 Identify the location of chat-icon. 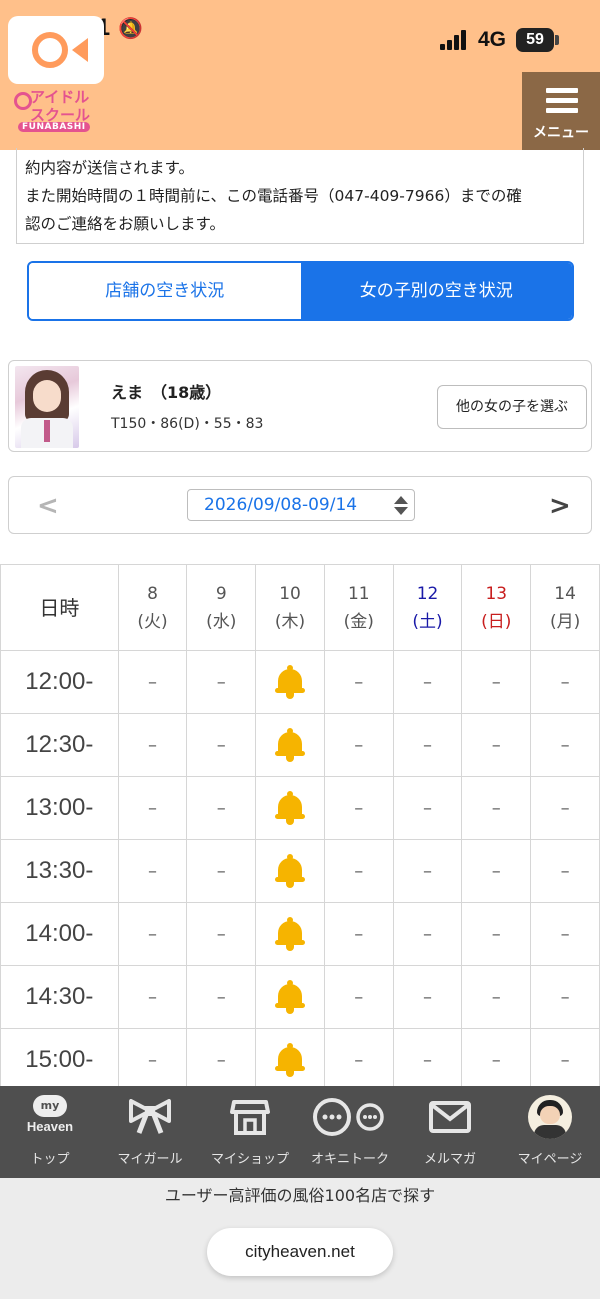
(348, 1117).